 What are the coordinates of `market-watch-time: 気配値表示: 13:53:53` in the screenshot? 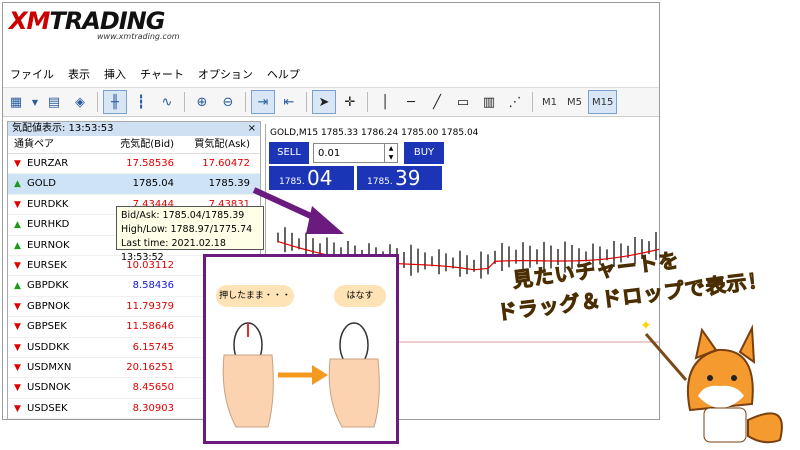 It's located at (63, 128).